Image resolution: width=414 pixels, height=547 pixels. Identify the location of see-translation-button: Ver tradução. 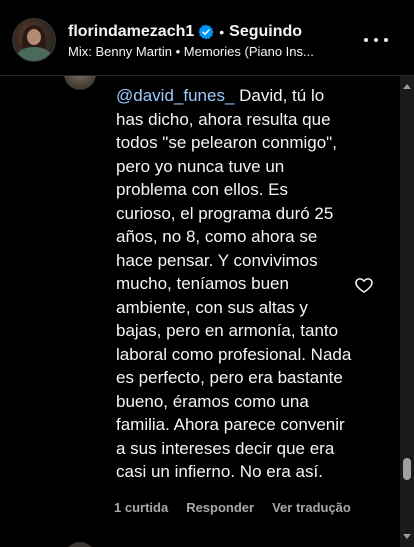
(311, 507).